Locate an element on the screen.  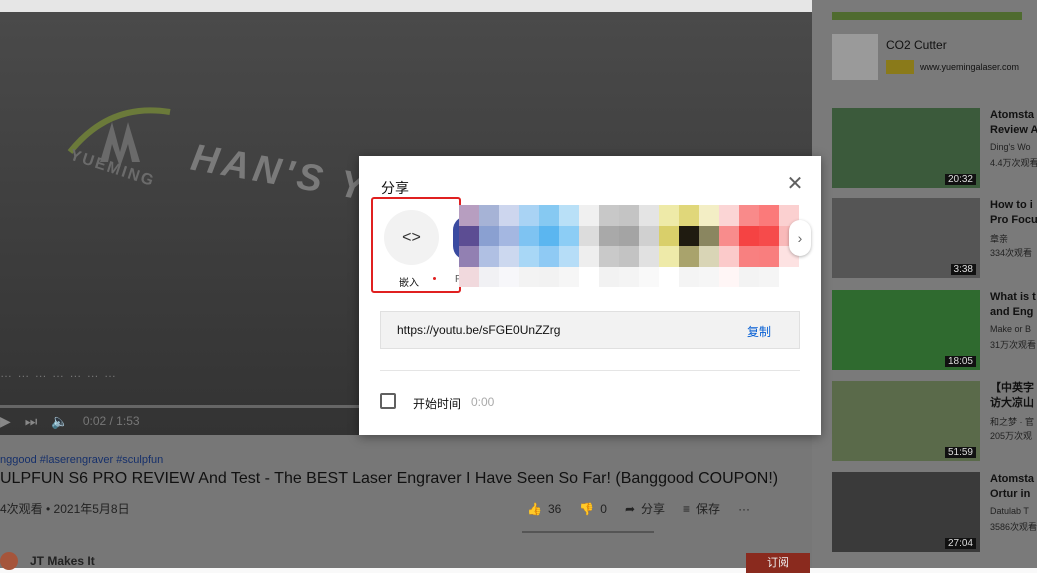
video-meta: 4次观看 • 2021年5月8日 is located at coordinates (65, 509).